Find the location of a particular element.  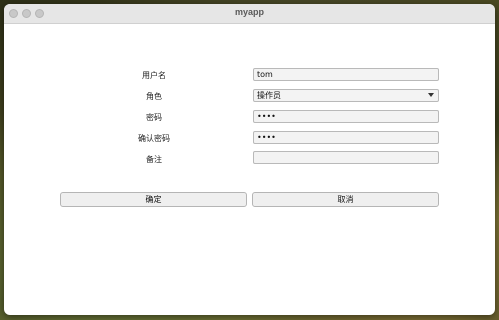

note-input is located at coordinates (346, 157).